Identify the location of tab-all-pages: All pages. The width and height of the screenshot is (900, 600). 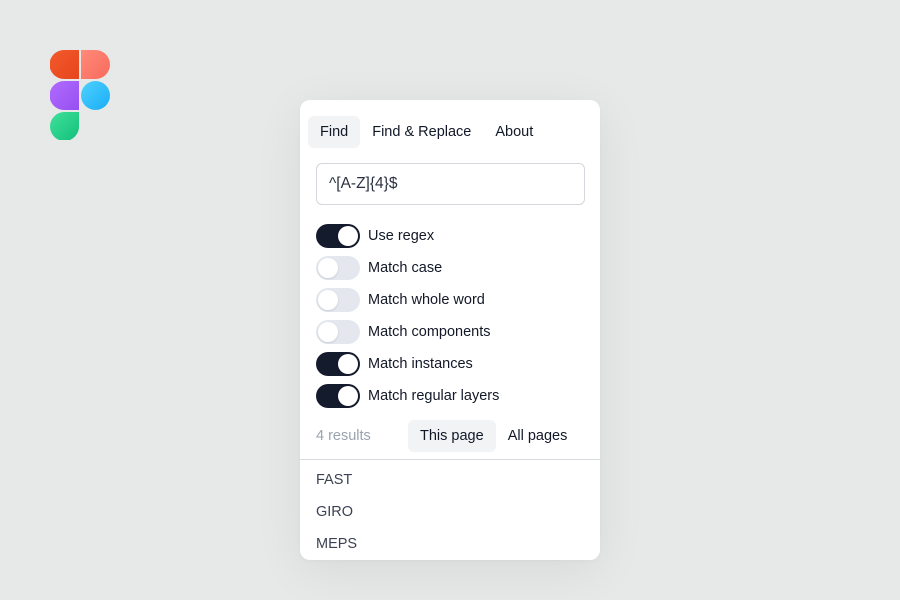
(538, 436).